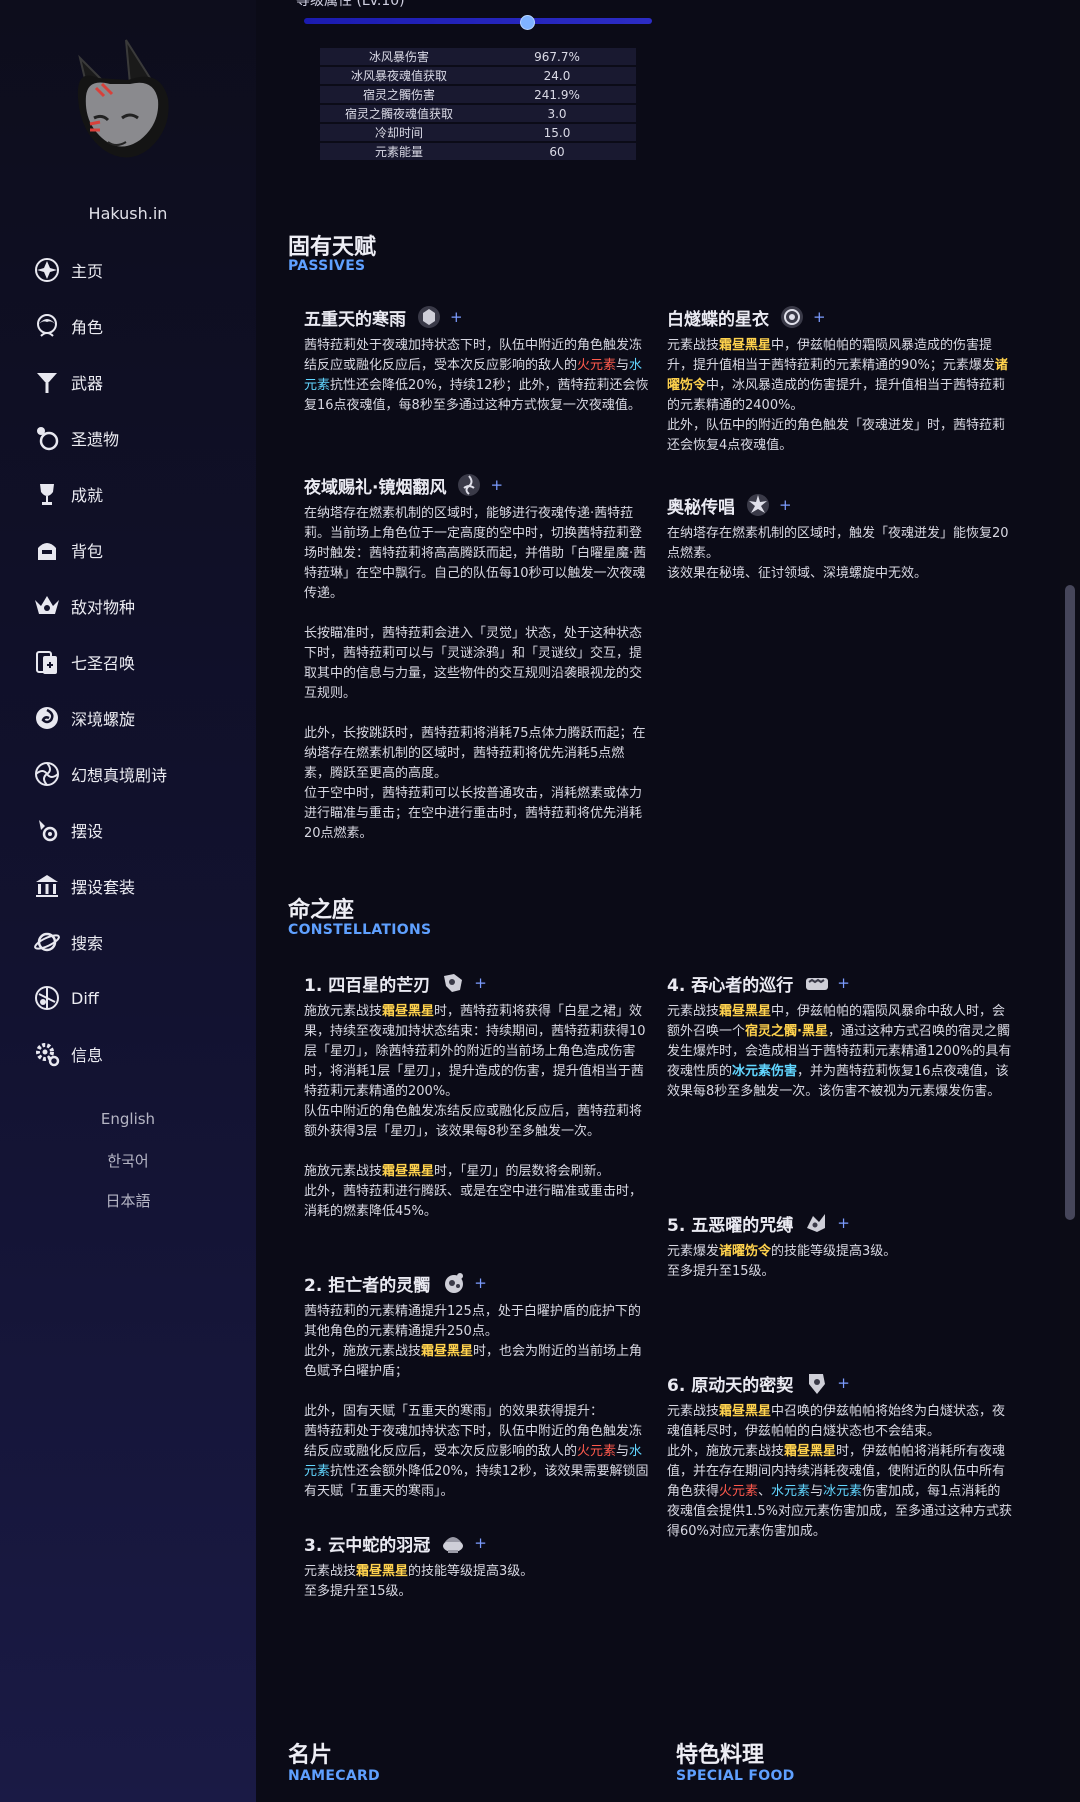  I want to click on sidebar-item-label: 圣遗物, so click(95, 439).